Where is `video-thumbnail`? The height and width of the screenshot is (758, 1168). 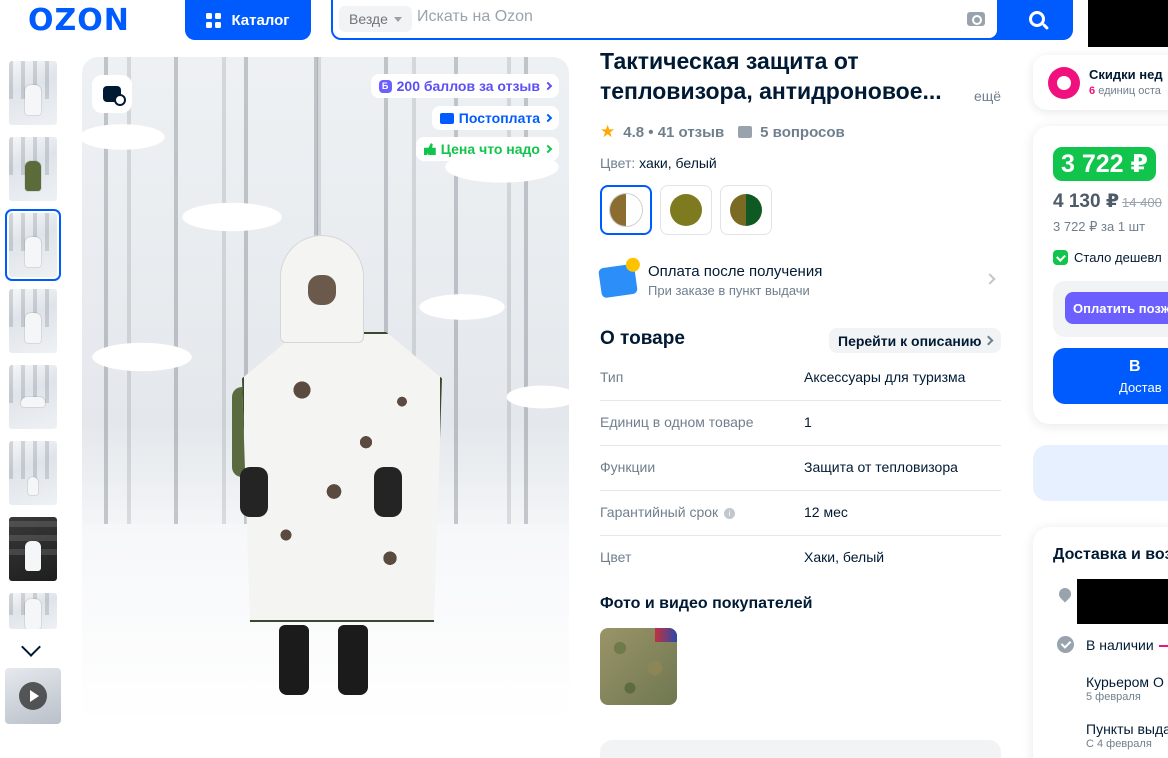
video-thumbnail is located at coordinates (33, 696).